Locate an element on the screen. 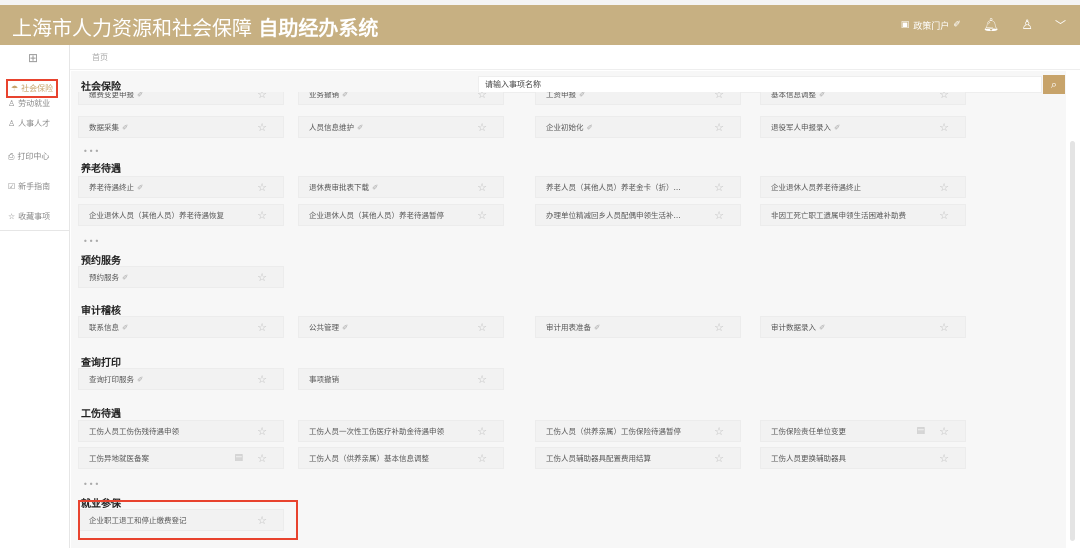  service-card: 退休费审批表下载 ✐ ☆ is located at coordinates (401, 187).